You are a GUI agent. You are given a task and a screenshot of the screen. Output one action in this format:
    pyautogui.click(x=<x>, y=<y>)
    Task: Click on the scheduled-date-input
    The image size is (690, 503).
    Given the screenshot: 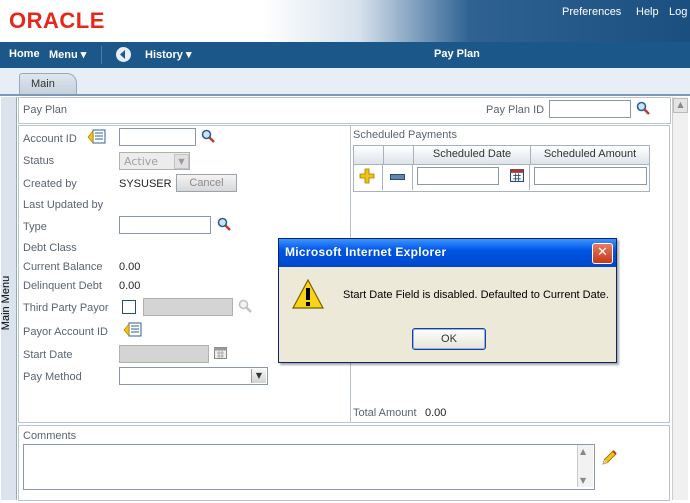 What is the action you would take?
    pyautogui.click(x=458, y=176)
    